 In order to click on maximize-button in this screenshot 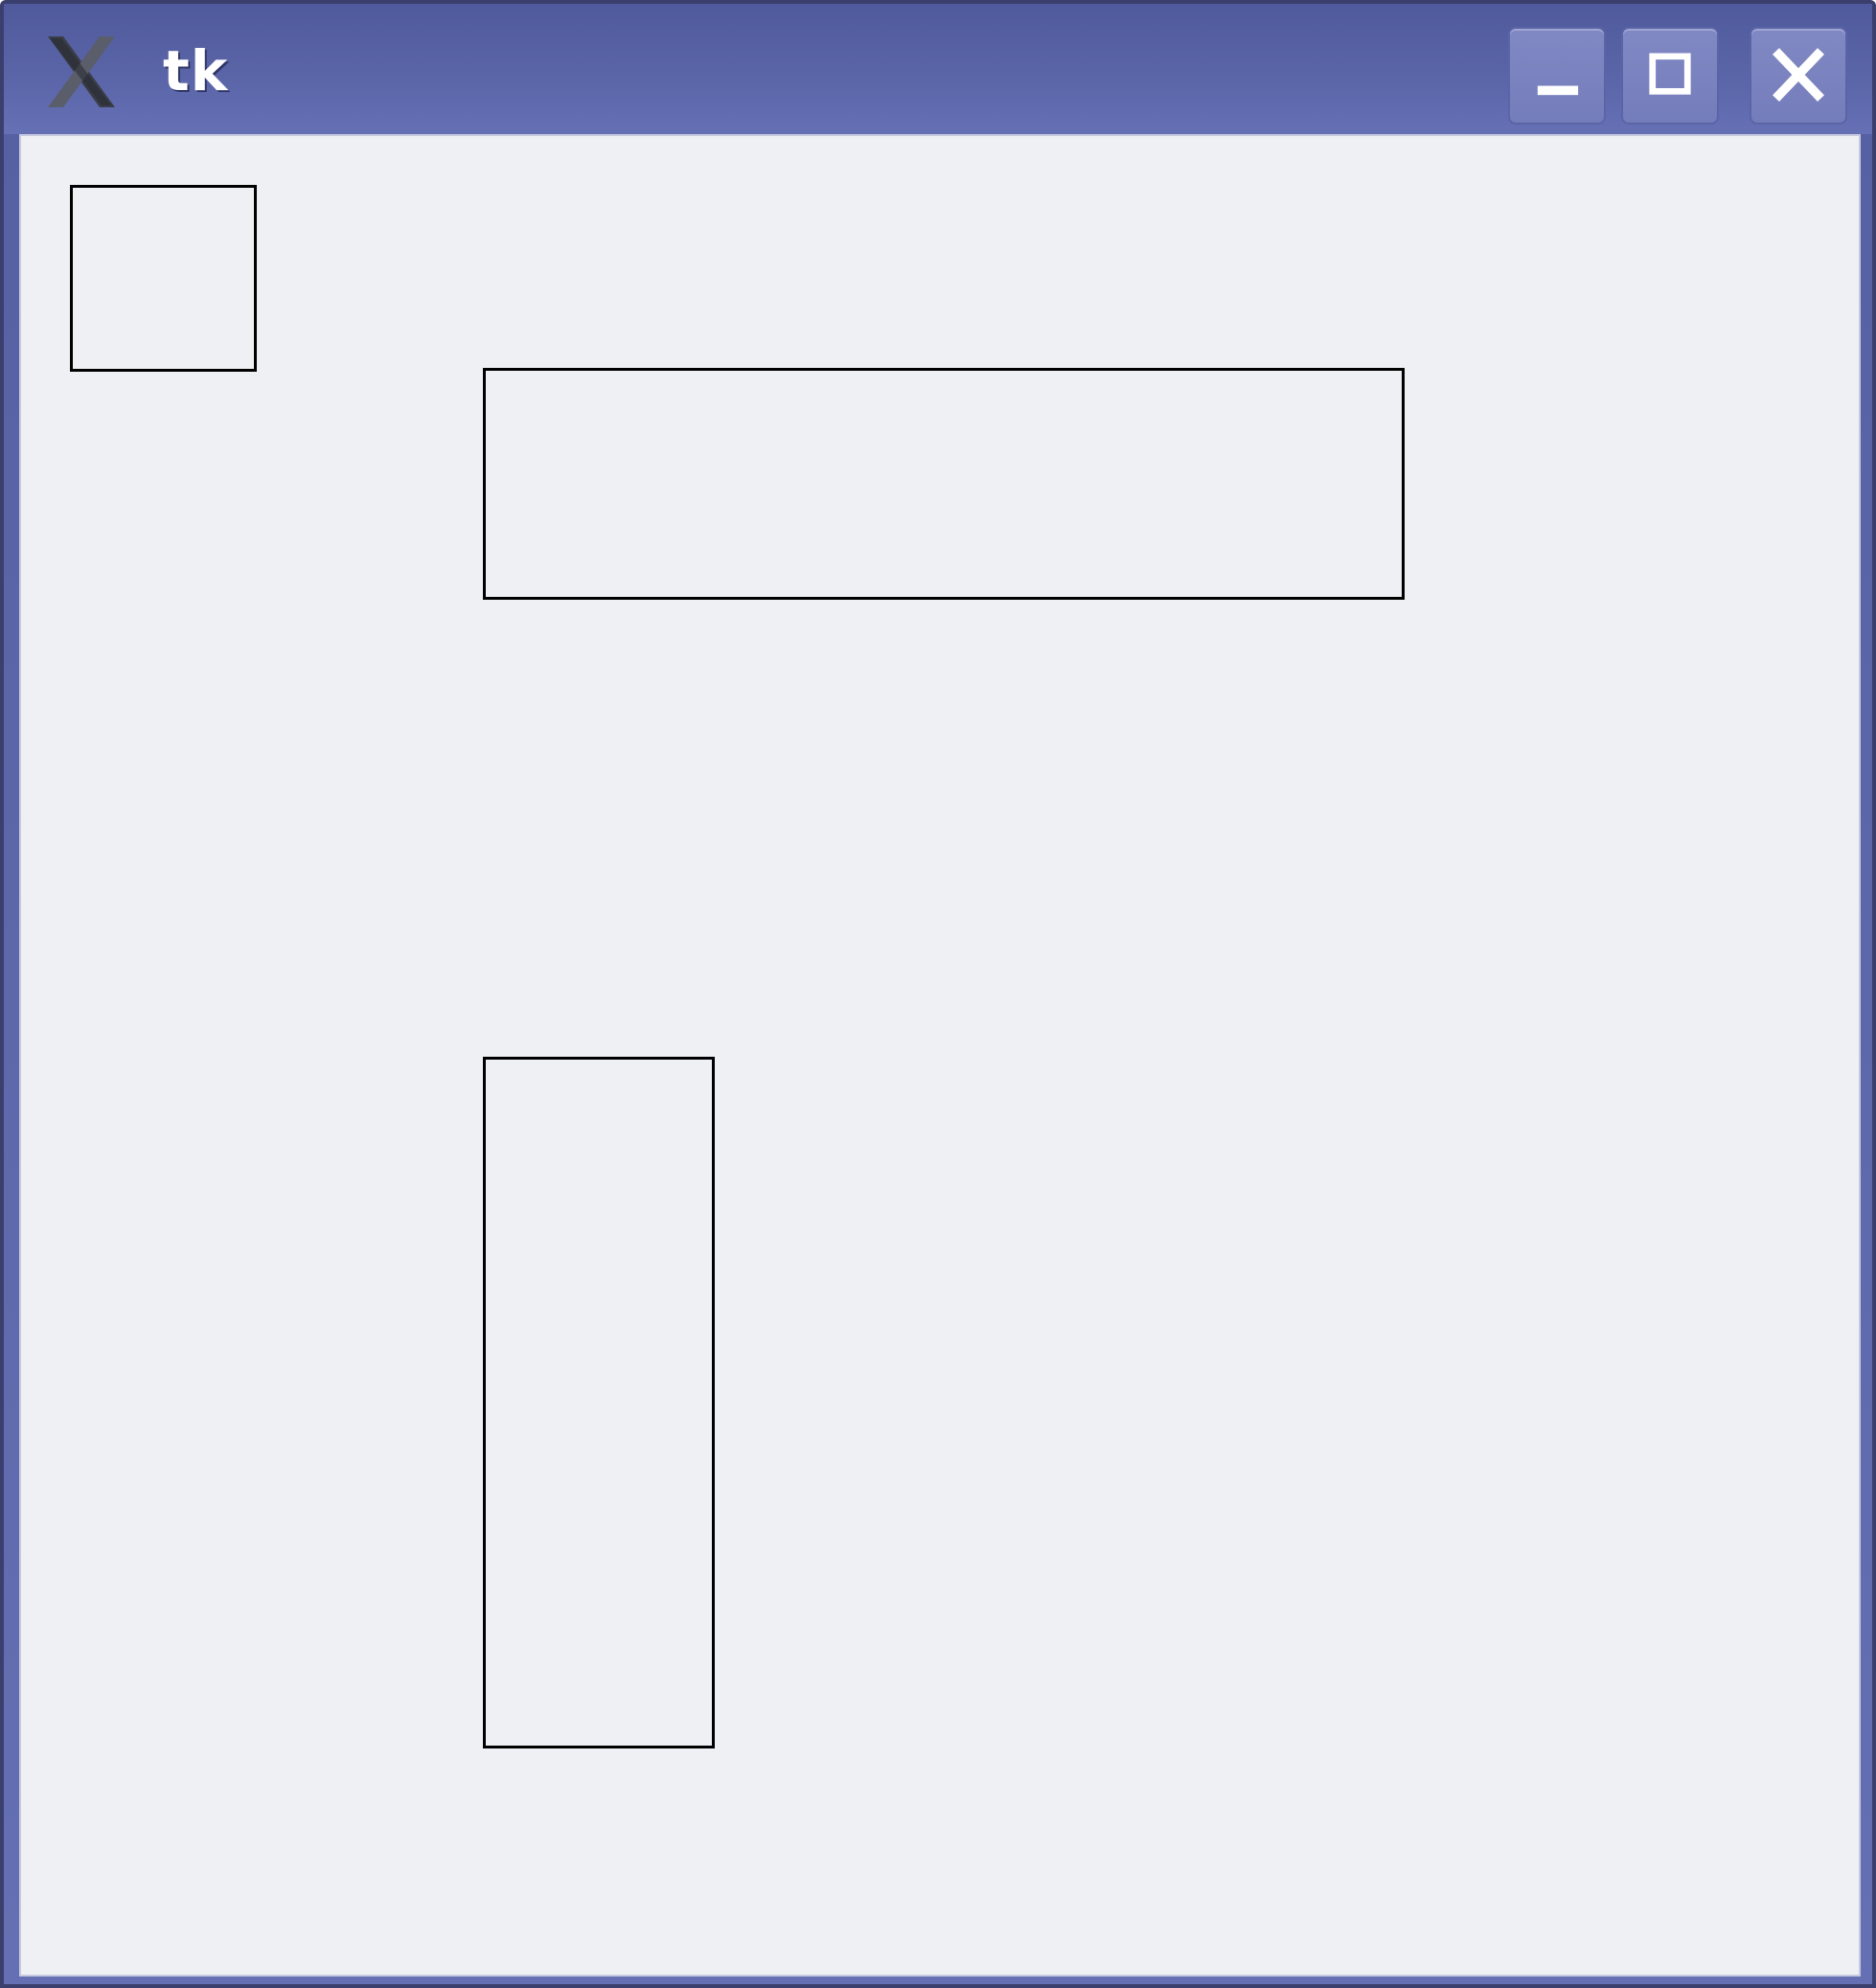, I will do `click(1670, 76)`.